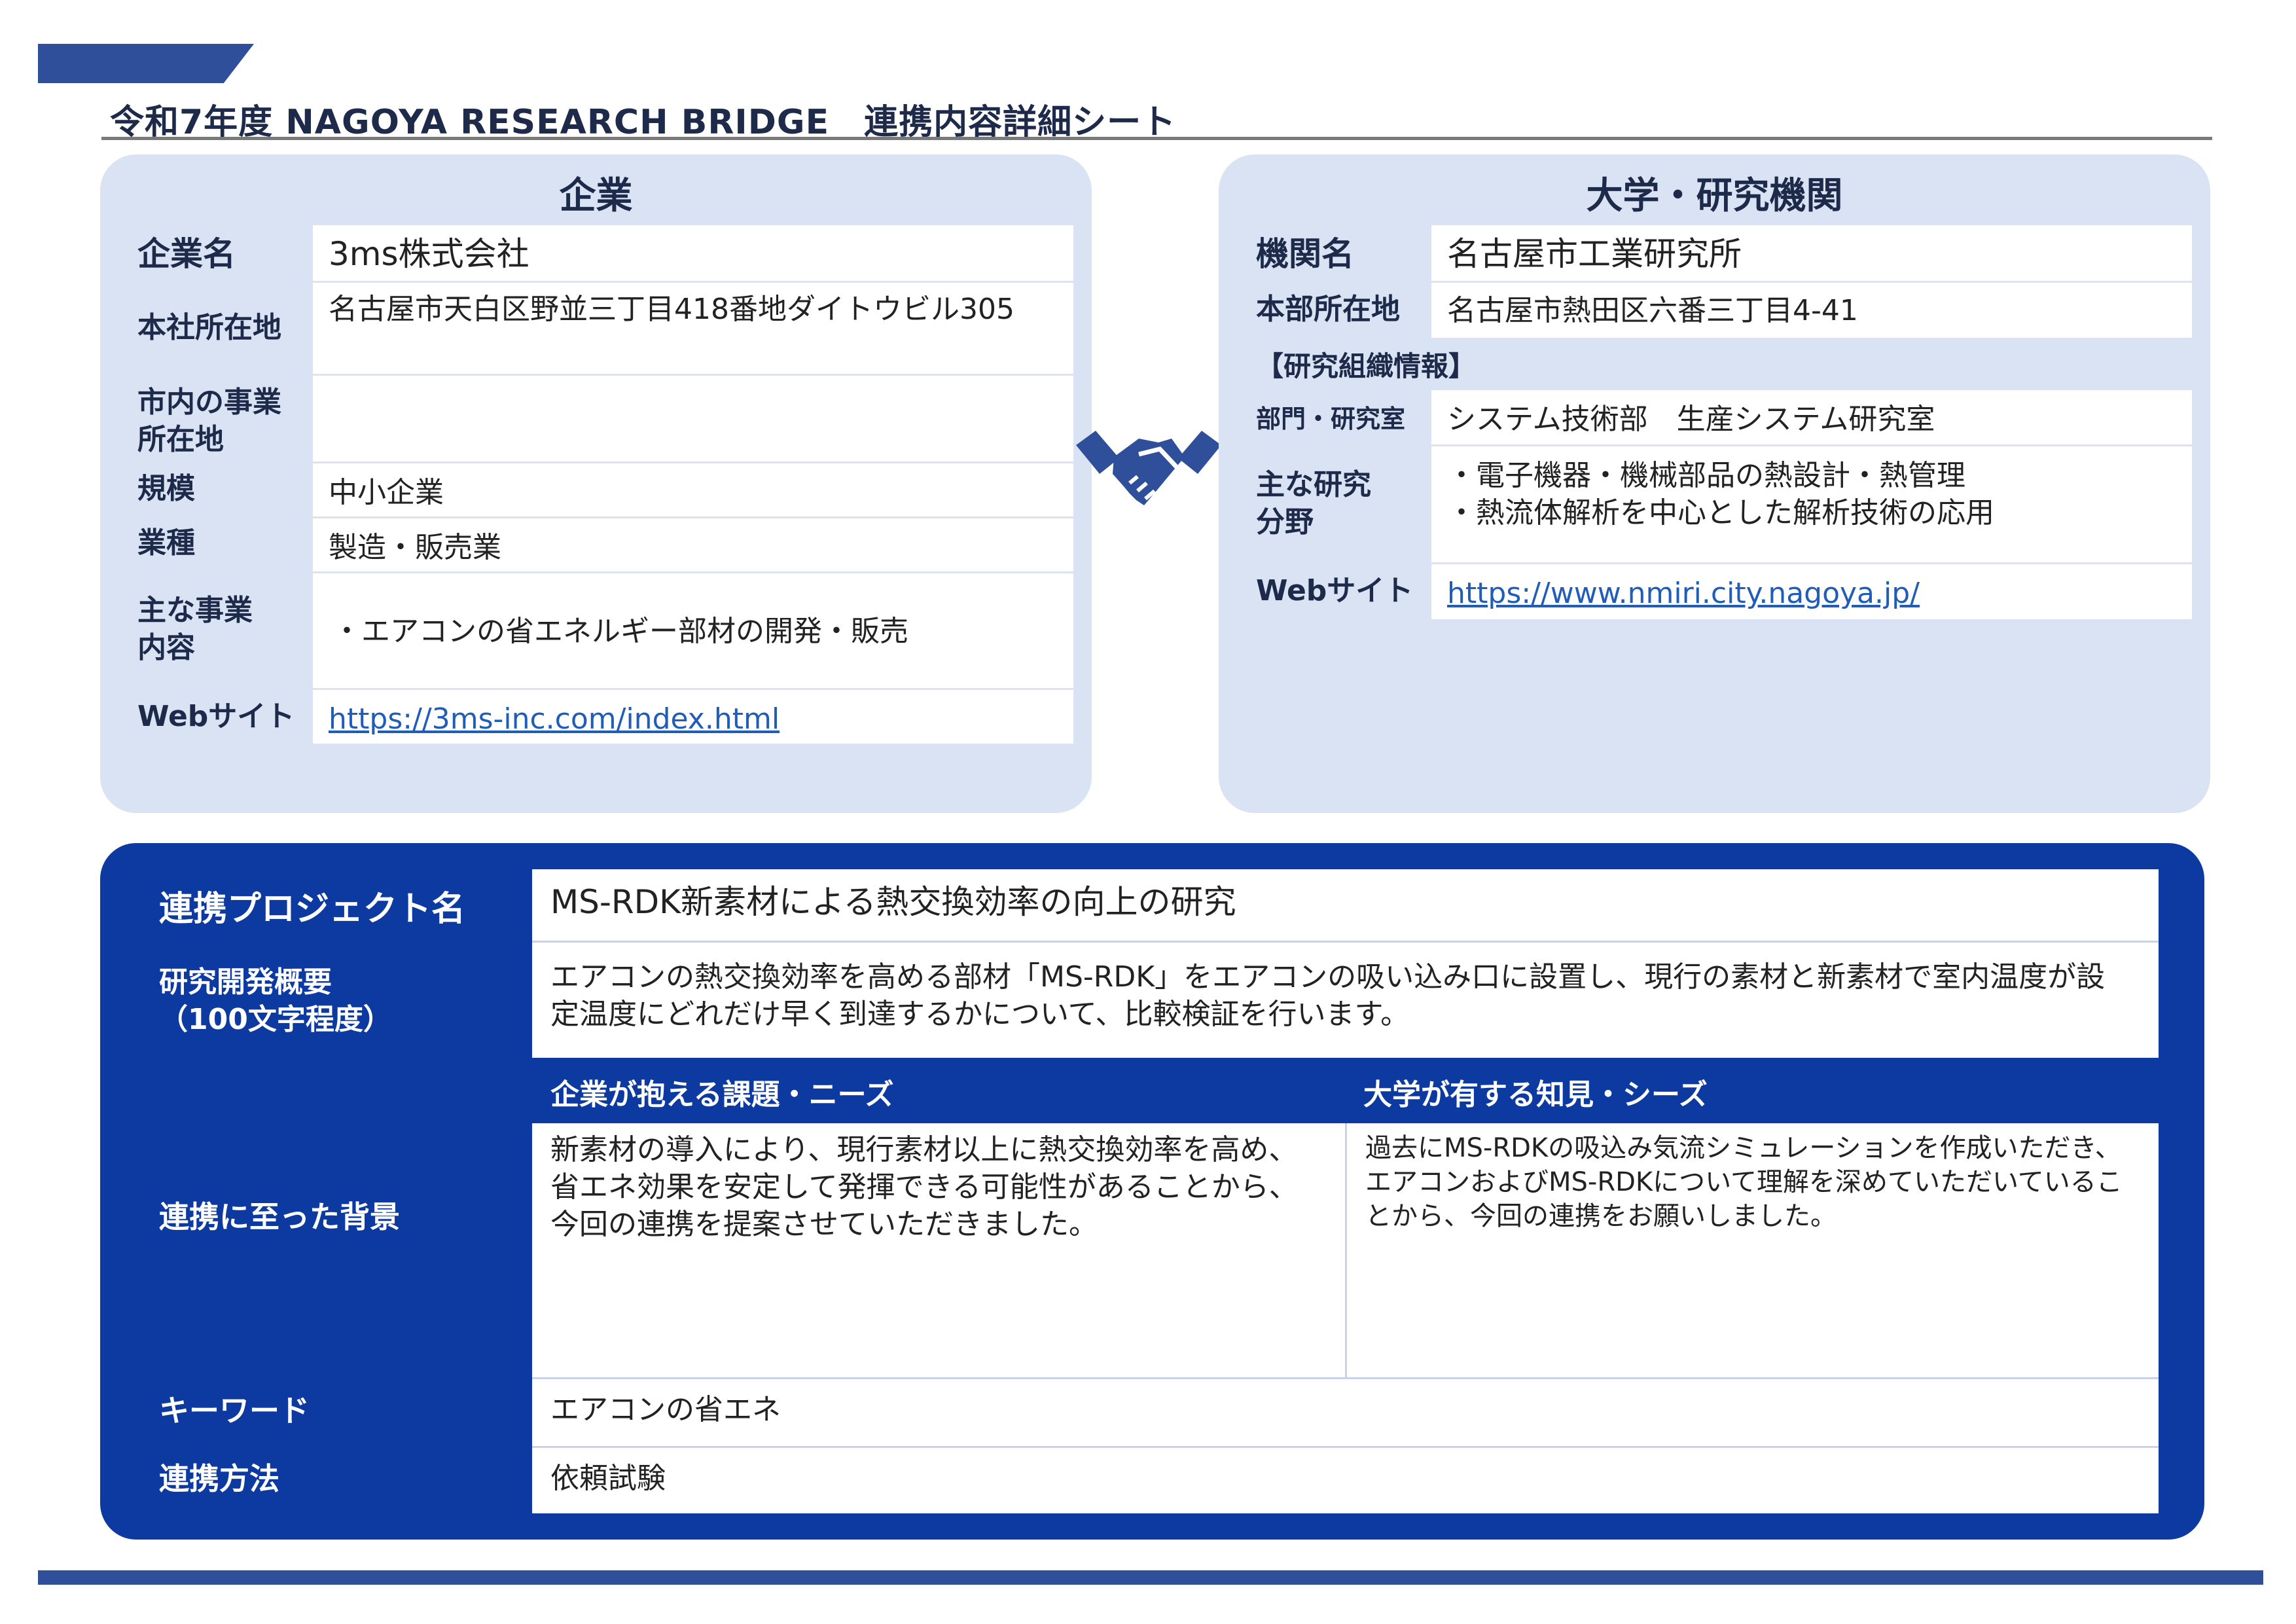 The width and height of the screenshot is (2296, 1624). Describe the element at coordinates (554, 719) in the screenshot. I see `company-web-link: https://3ms-inc.com/index.html` at that location.